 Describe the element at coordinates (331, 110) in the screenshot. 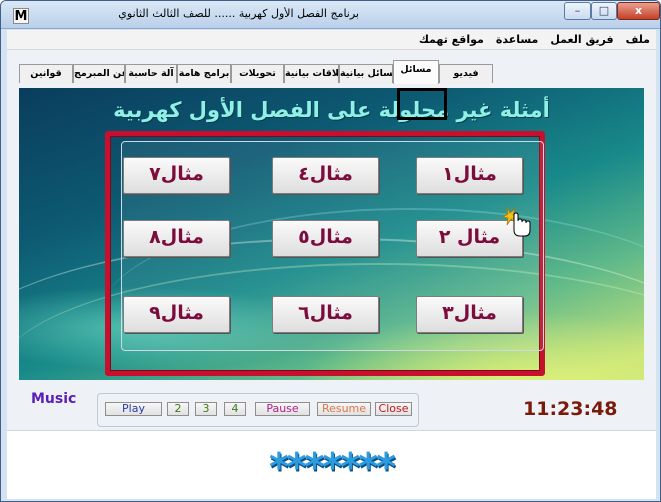

I see `panel-heading: أمثلة غير محلولة على الفصل الأول كهربية` at that location.